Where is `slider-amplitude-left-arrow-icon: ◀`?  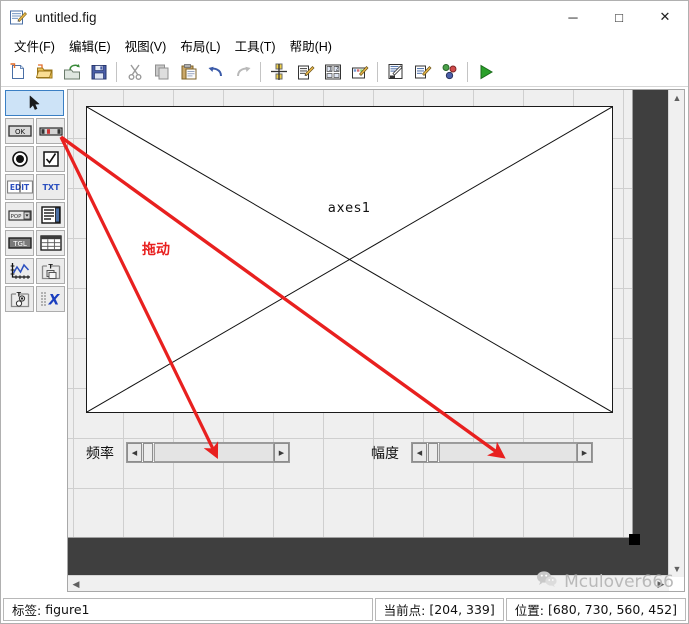
slider-amplitude-left-arrow-icon: ◀ is located at coordinates (419, 452).